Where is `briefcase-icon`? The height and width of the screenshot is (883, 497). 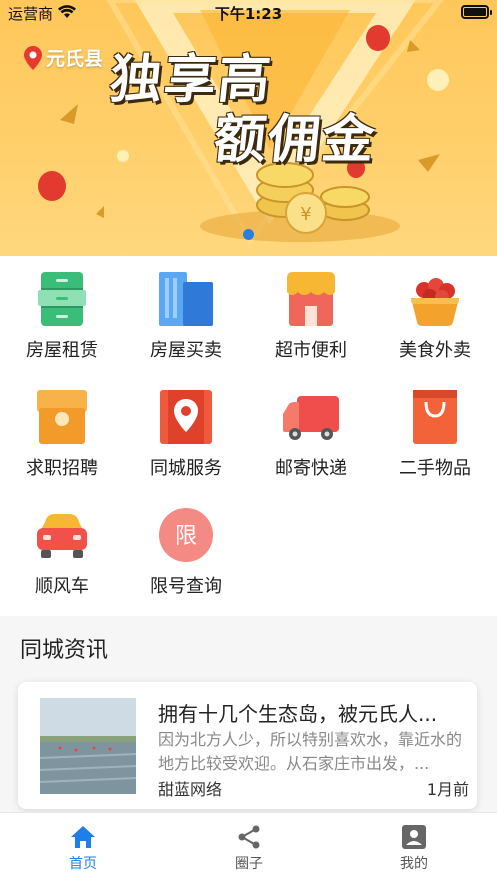 briefcase-icon is located at coordinates (62, 417).